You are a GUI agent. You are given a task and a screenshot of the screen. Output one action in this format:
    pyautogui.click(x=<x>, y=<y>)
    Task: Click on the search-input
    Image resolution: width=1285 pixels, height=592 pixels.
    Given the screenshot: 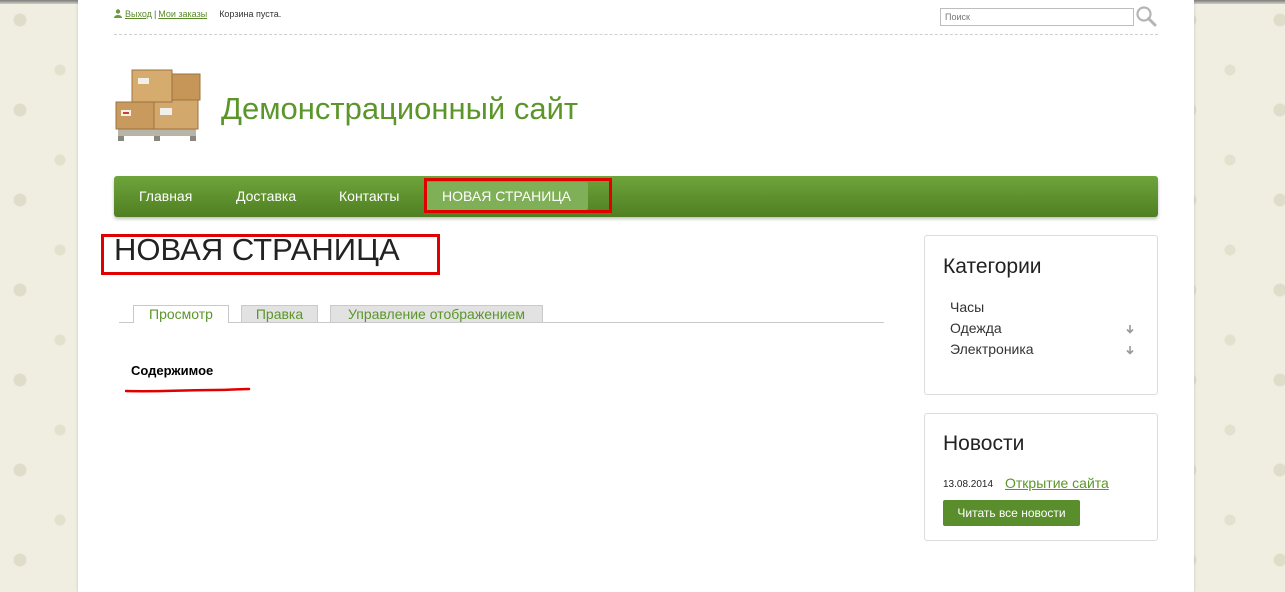 What is the action you would take?
    pyautogui.click(x=1037, y=17)
    